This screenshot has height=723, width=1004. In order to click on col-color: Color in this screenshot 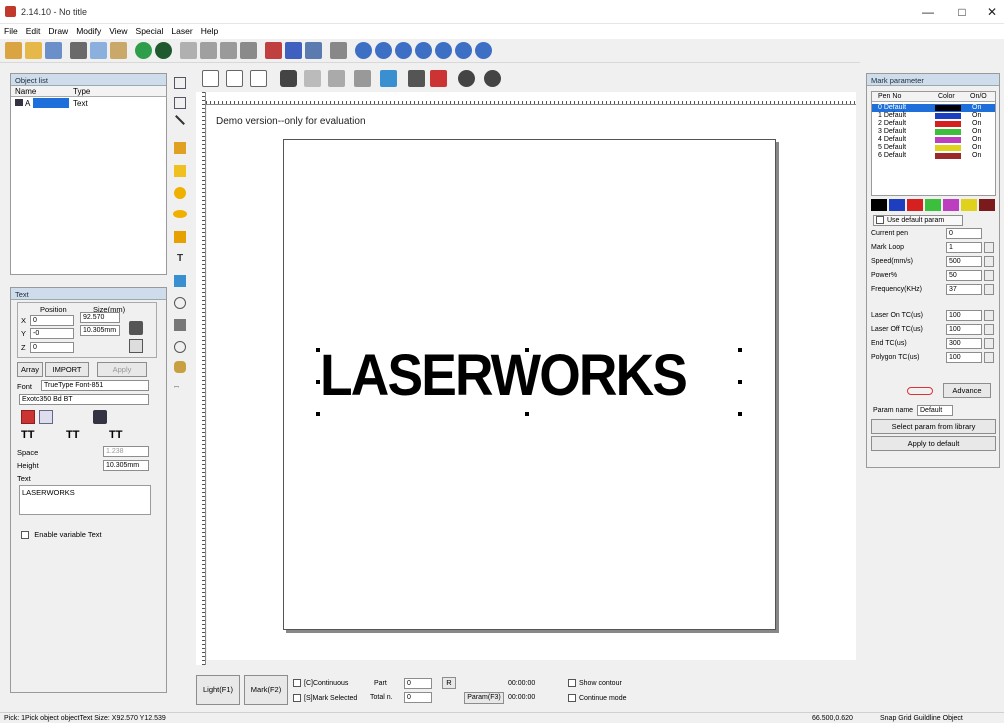, I will do `click(946, 96)`.